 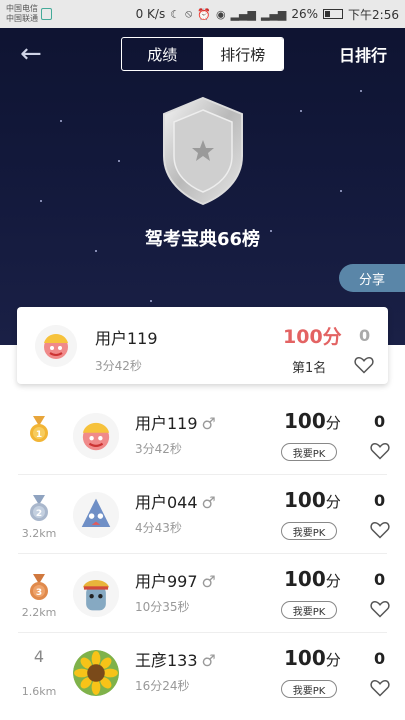 I want to click on leaderboard-title: 驾考宝典66榜, so click(x=202, y=239).